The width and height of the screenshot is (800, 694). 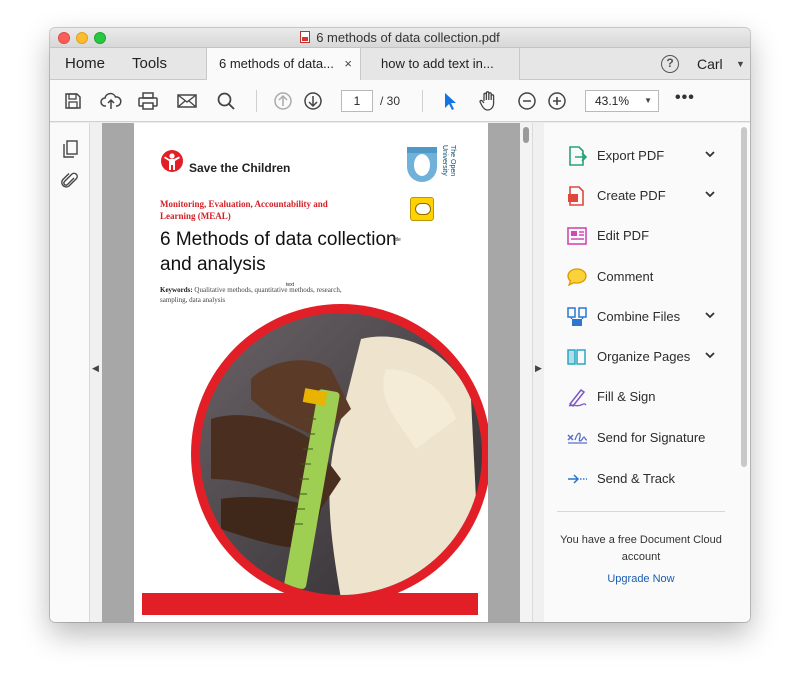 I want to click on print-icon, so click(x=148, y=101).